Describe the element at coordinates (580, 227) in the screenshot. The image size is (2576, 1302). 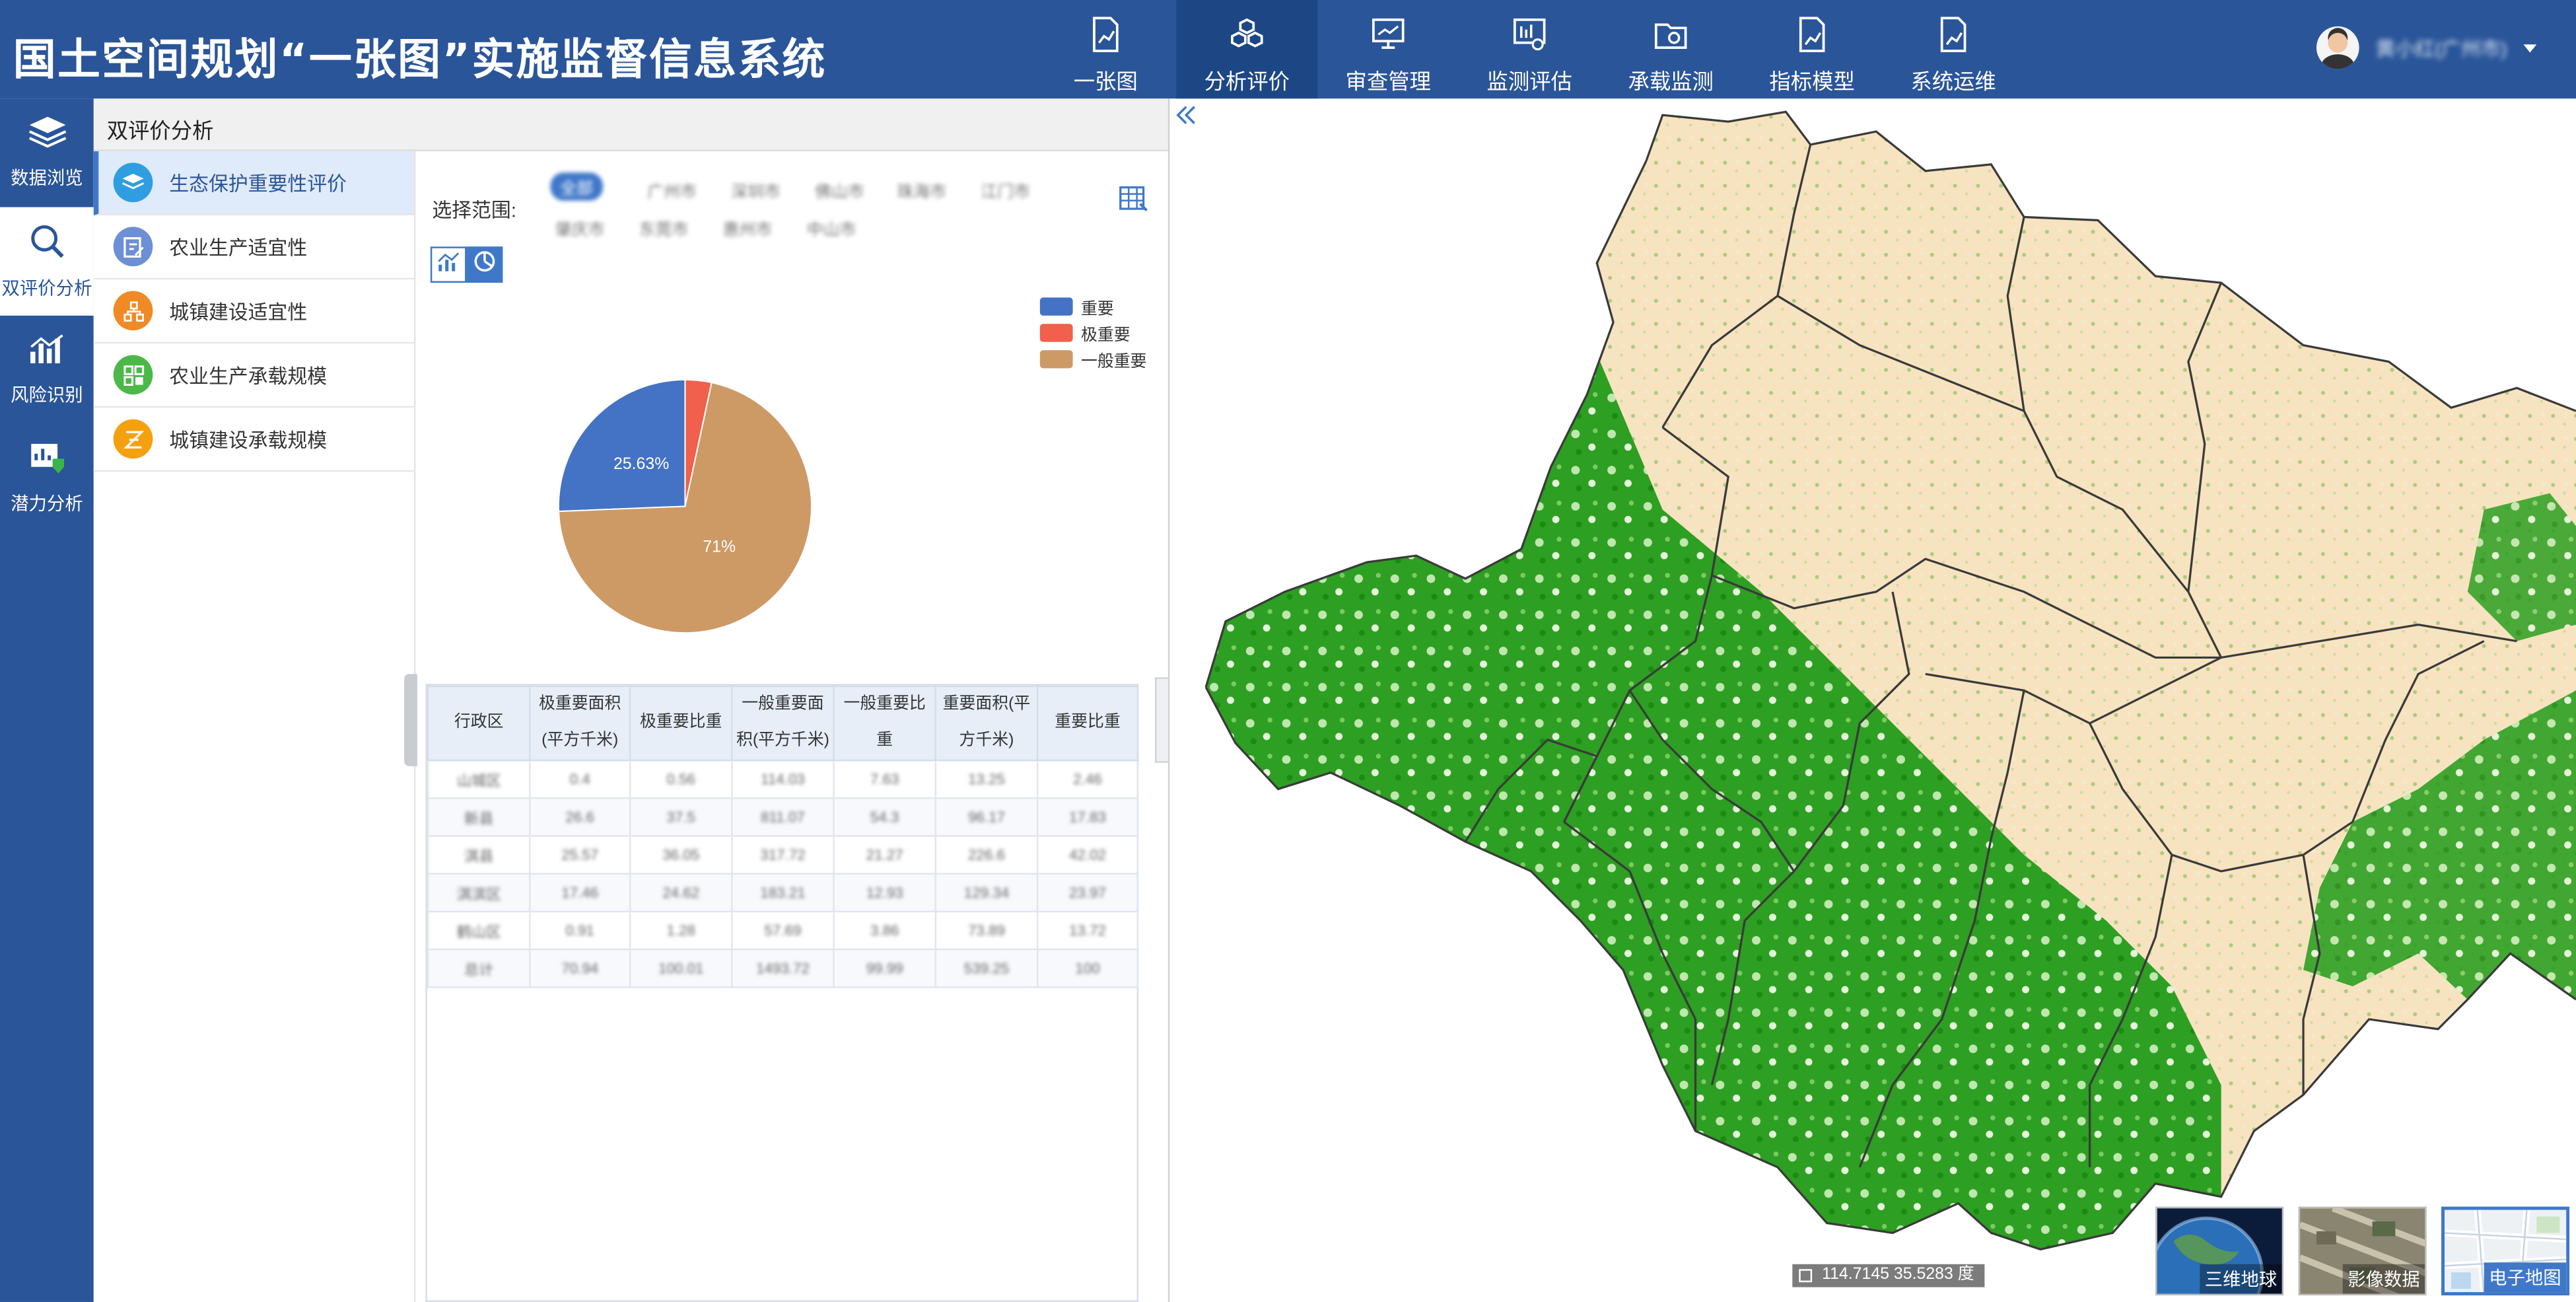
I see `range-option: 肇庆市` at that location.